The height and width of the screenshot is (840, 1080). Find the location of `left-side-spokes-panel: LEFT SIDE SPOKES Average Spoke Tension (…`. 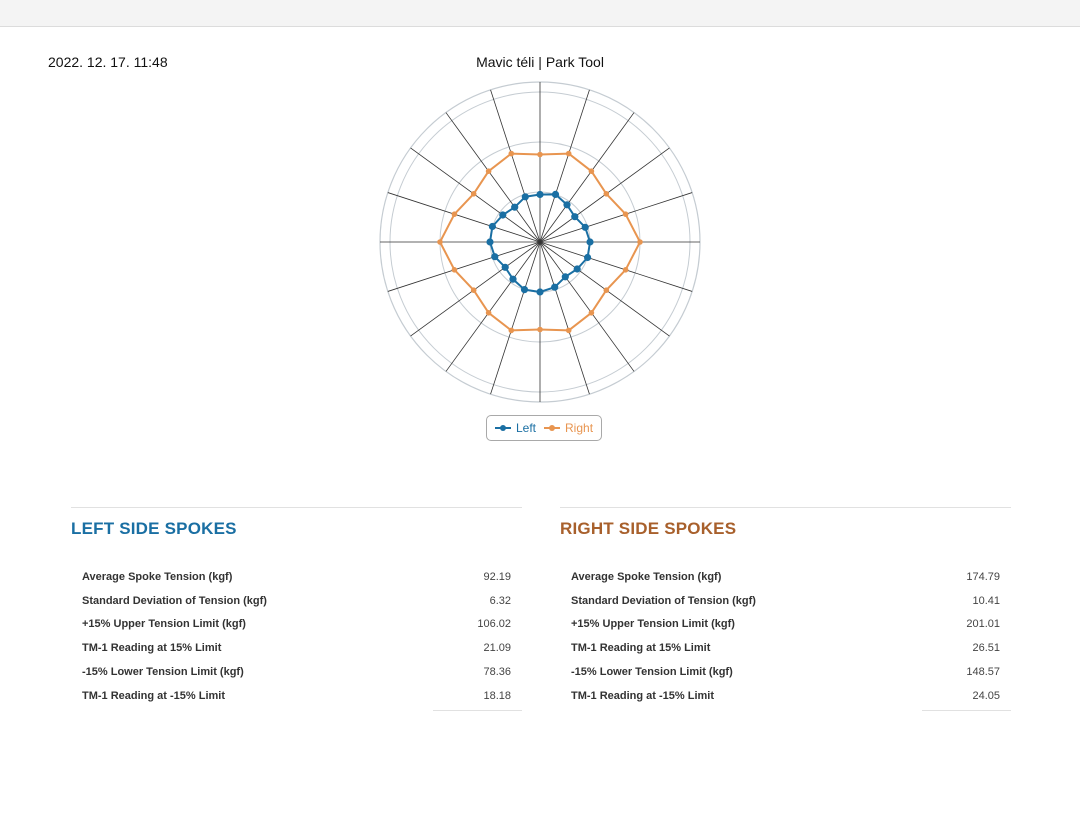

left-side-spokes-panel: LEFT SIDE SPOKES Average Spoke Tension (… is located at coordinates (296, 609).